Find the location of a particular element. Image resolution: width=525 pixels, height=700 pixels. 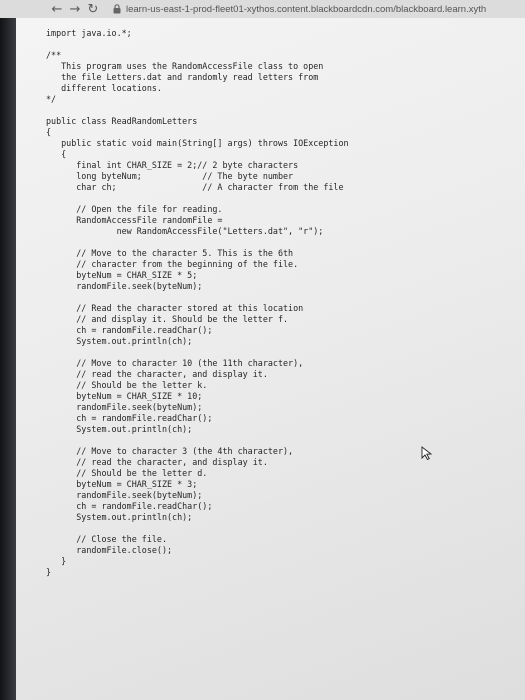

code-line: import java.io.*; is located at coordinates (89, 33).